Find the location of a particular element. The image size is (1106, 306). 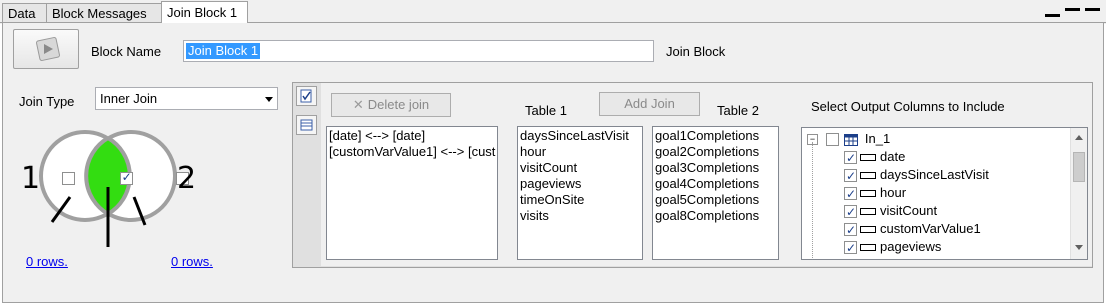

join-type-select: Inner Join is located at coordinates (186, 98).